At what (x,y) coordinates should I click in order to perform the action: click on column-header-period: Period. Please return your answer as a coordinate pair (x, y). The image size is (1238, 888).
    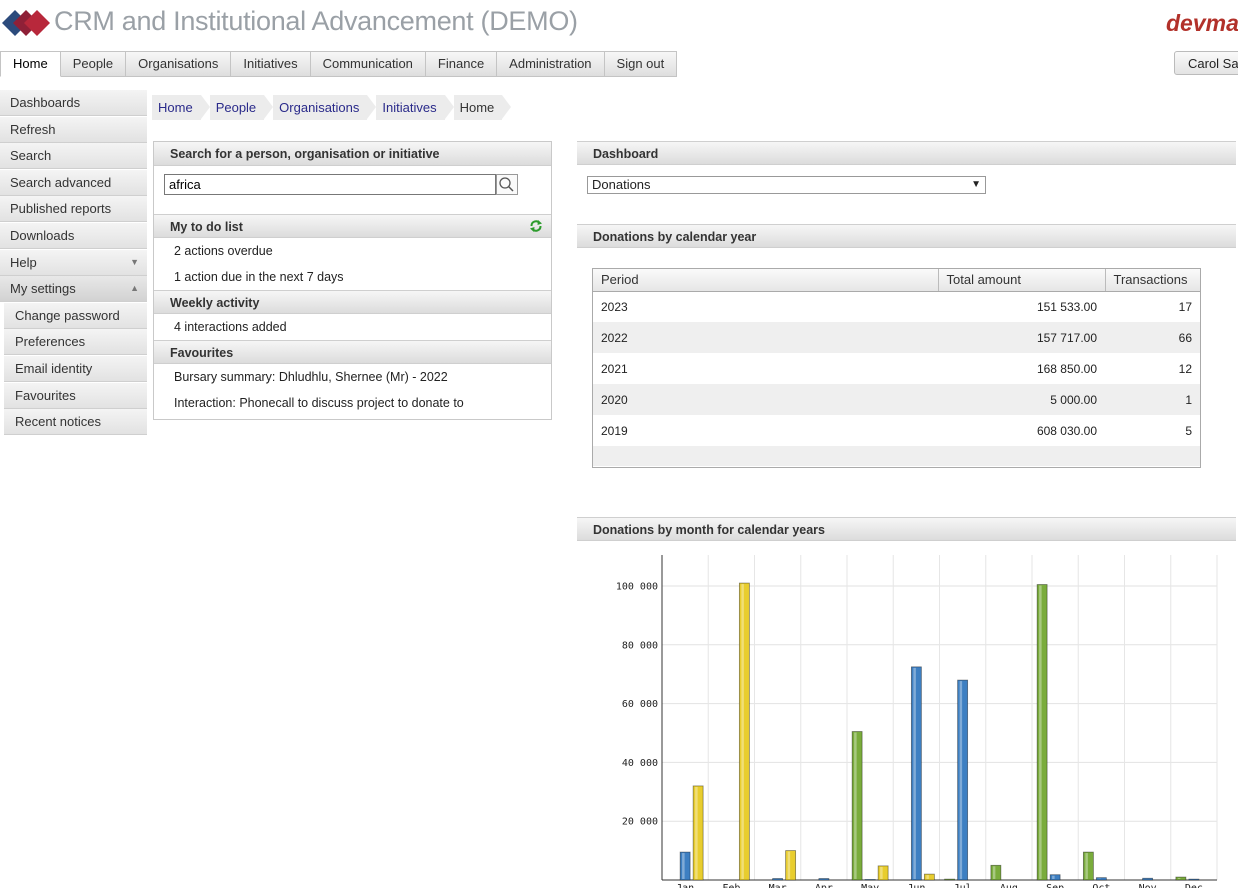
    Looking at the image, I should click on (766, 280).